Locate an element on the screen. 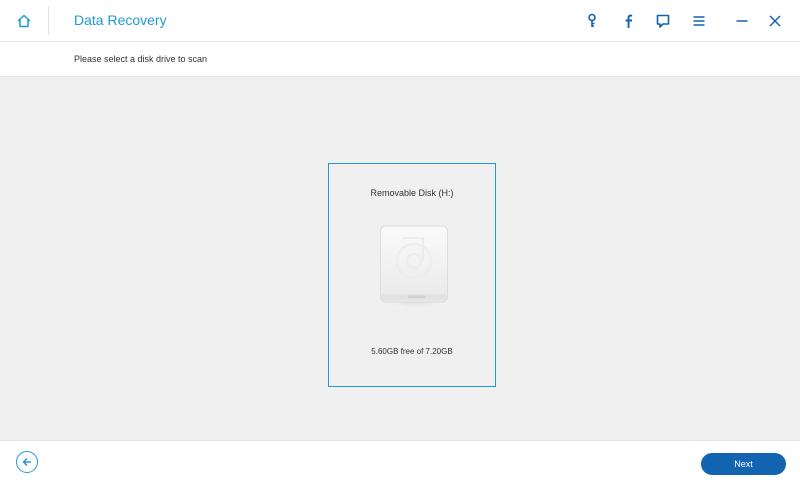 This screenshot has width=800, height=486. facebook-button is located at coordinates (628, 21).